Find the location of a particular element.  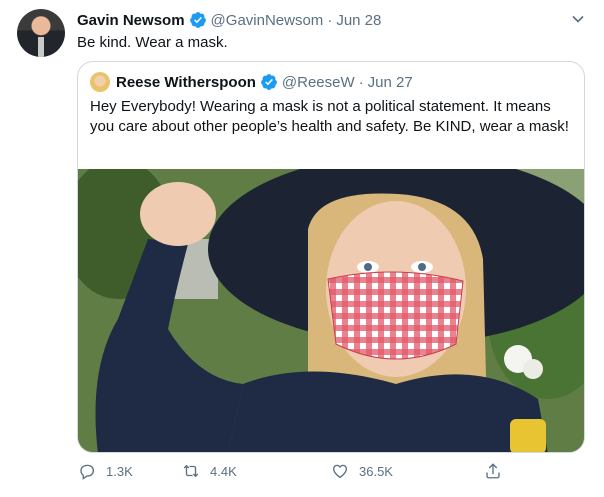

tweet-date: Jun 28 is located at coordinates (358, 20).